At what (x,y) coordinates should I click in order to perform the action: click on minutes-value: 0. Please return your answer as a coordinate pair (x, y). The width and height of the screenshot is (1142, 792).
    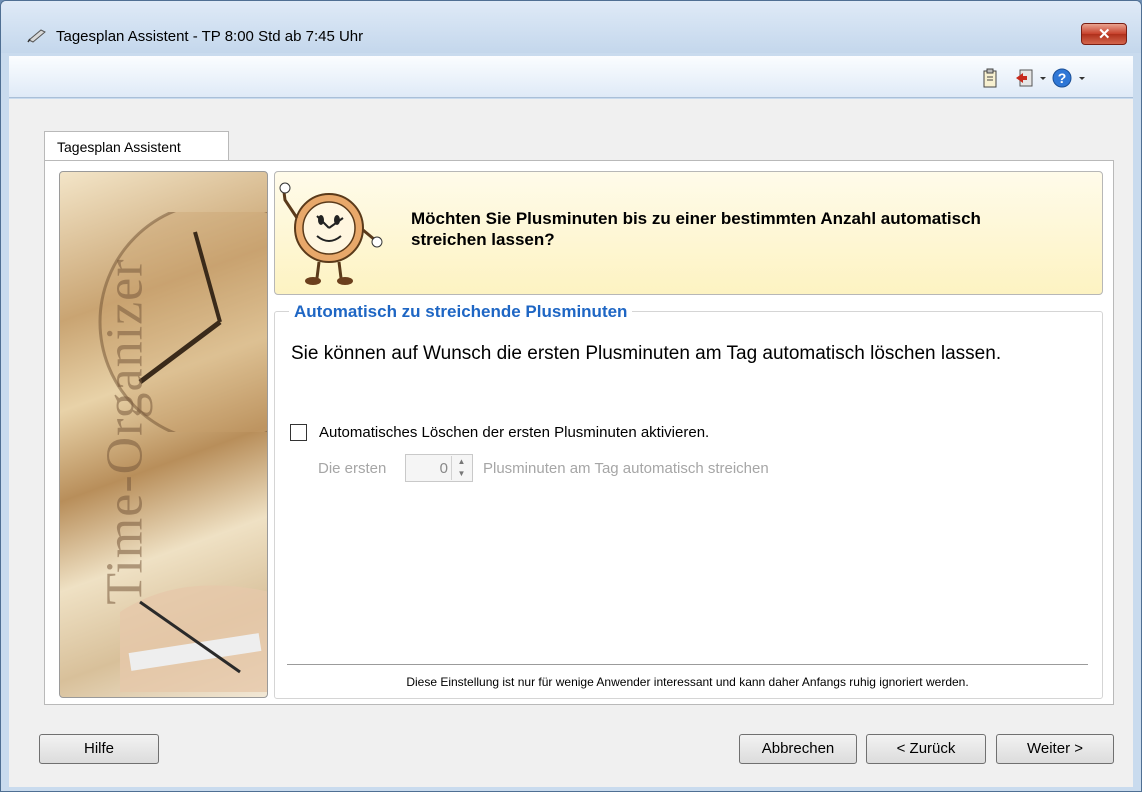
    Looking at the image, I should click on (438, 468).